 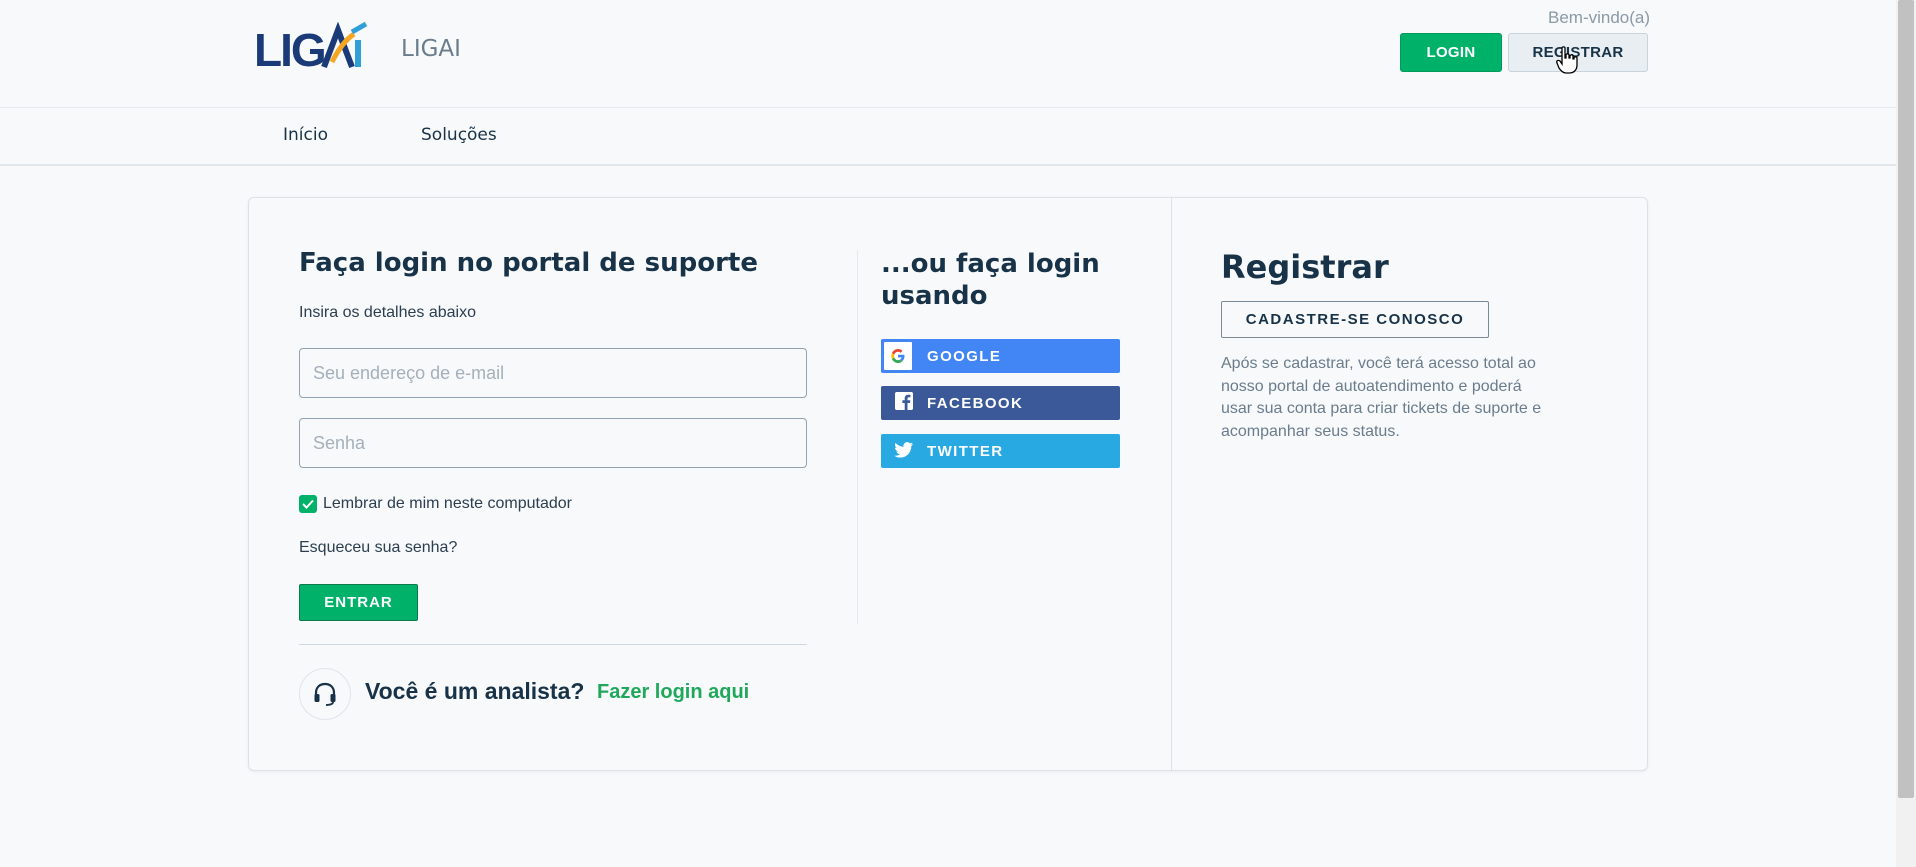 What do you see at coordinates (1305, 267) in the screenshot?
I see `register-title: Registrar` at bounding box center [1305, 267].